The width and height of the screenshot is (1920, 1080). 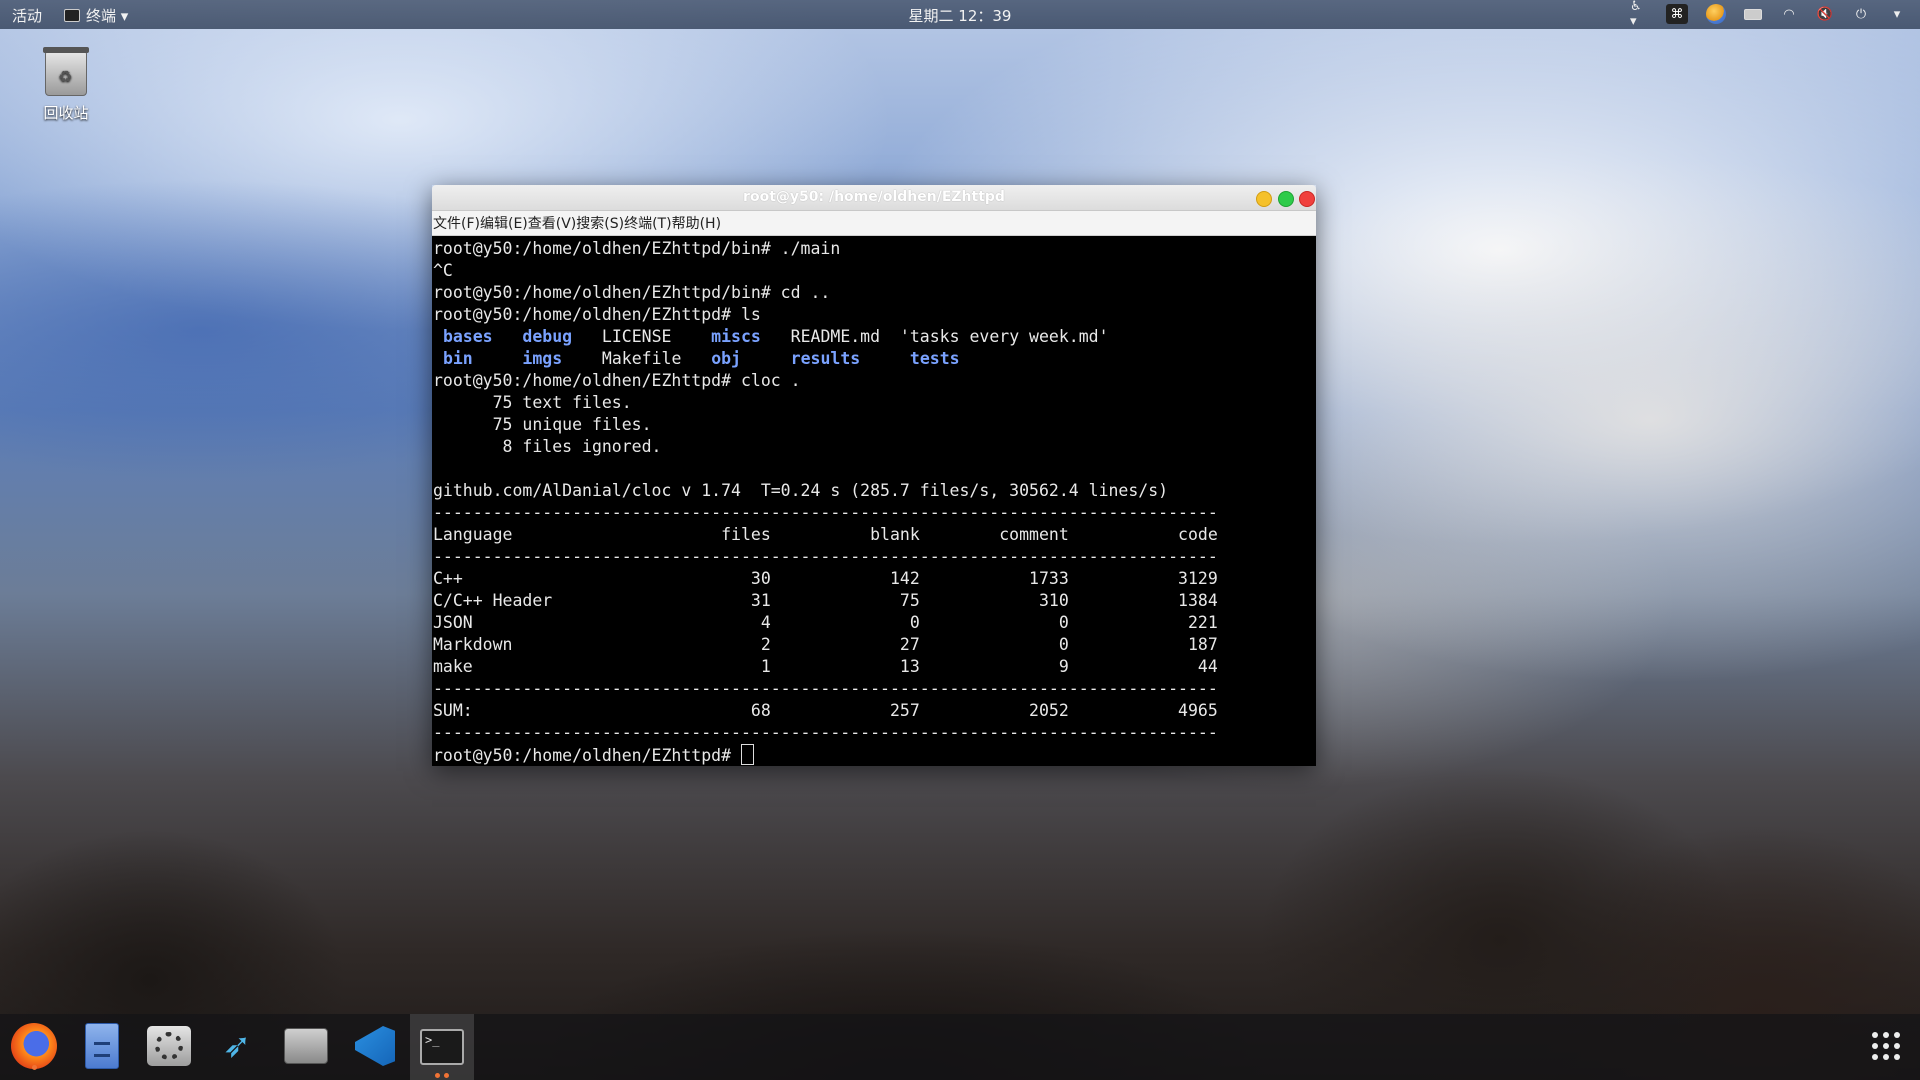 I want to click on dock-vscode, so click(x=375, y=1046).